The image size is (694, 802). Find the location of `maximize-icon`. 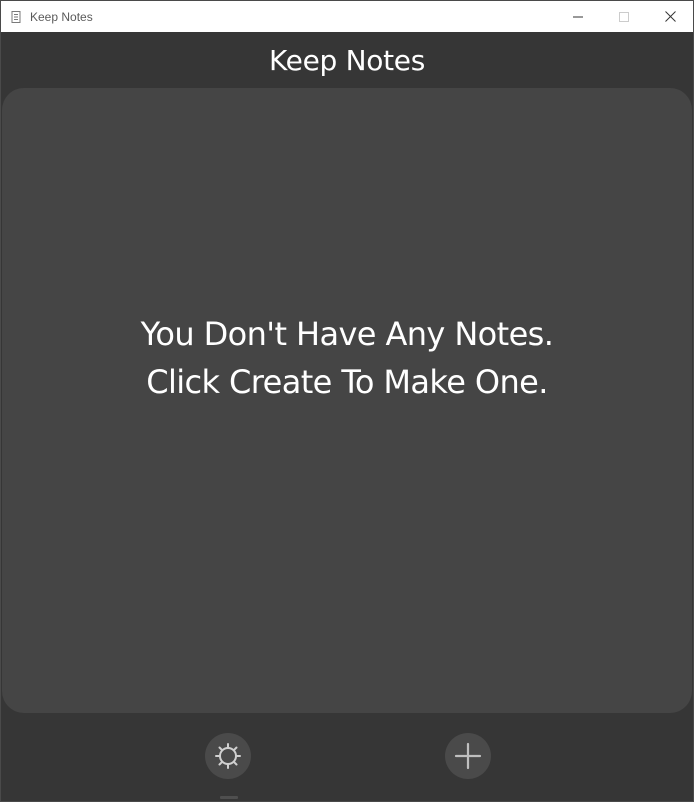

maximize-icon is located at coordinates (624, 16).